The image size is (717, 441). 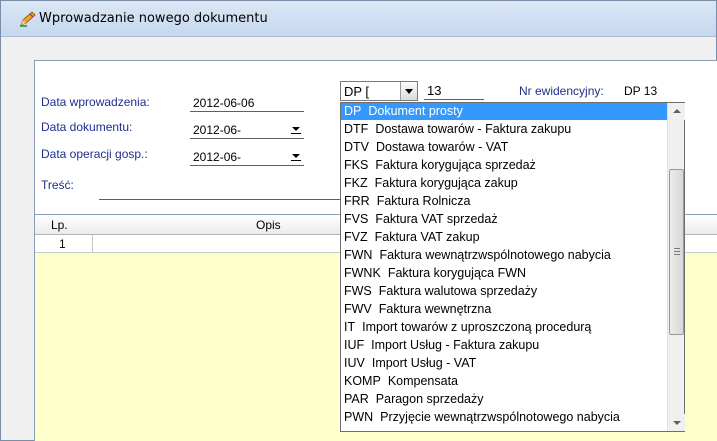 What do you see at coordinates (504, 219) in the screenshot?
I see `dropdown-option-fvs: FVS Faktura VAT sprzedaż` at bounding box center [504, 219].